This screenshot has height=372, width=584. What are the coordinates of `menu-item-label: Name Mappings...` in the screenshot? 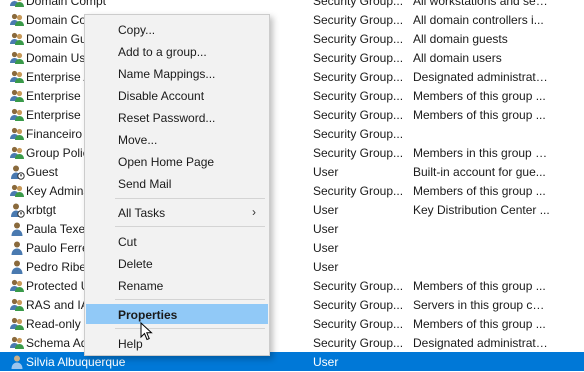 It's located at (167, 74).